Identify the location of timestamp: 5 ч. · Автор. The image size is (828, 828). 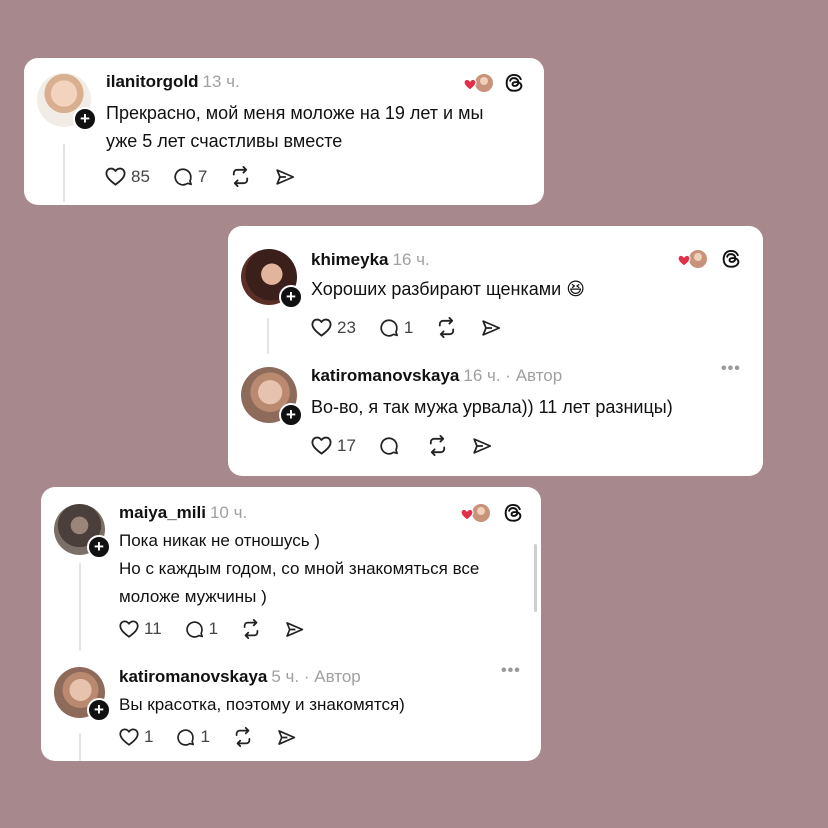
(316, 676).